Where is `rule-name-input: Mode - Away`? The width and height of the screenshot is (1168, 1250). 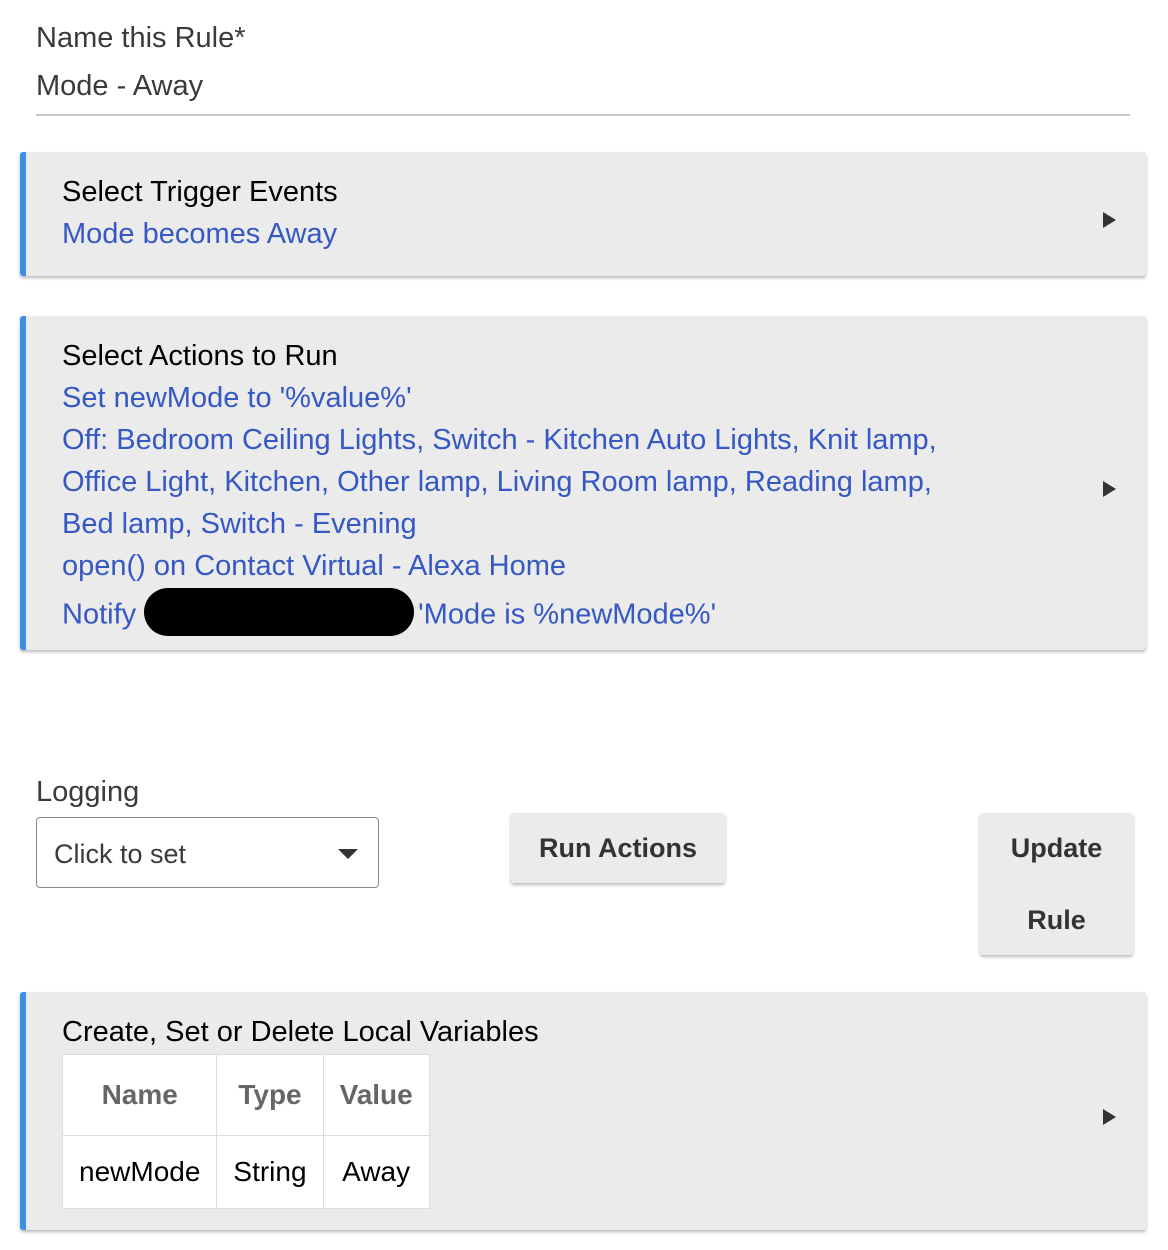
rule-name-input: Mode - Away is located at coordinates (119, 86).